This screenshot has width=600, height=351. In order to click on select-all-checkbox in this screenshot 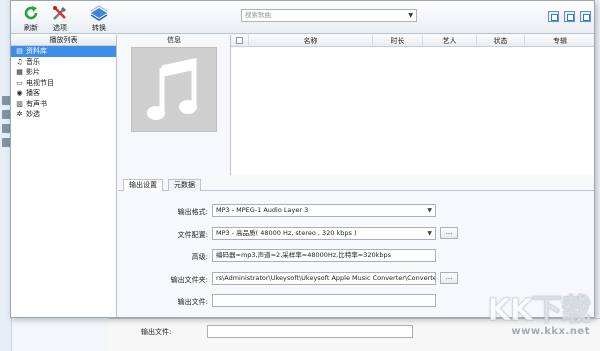, I will do `click(239, 40)`.